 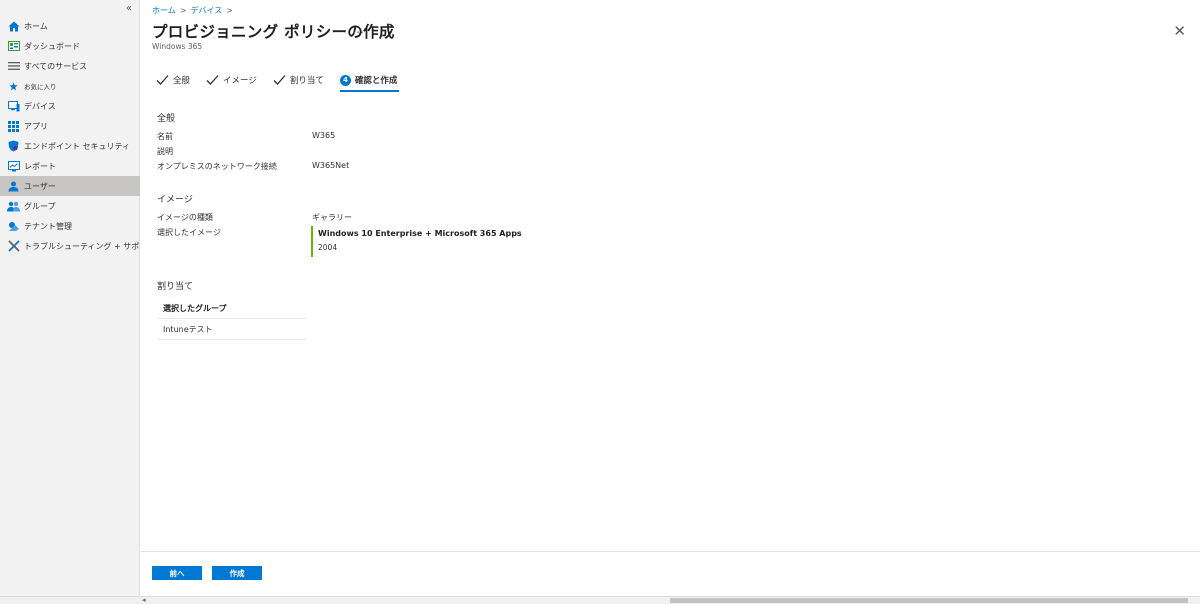 What do you see at coordinates (217, 166) in the screenshot?
I see `network-connection-label: オンプレミスのネットワーク接続` at bounding box center [217, 166].